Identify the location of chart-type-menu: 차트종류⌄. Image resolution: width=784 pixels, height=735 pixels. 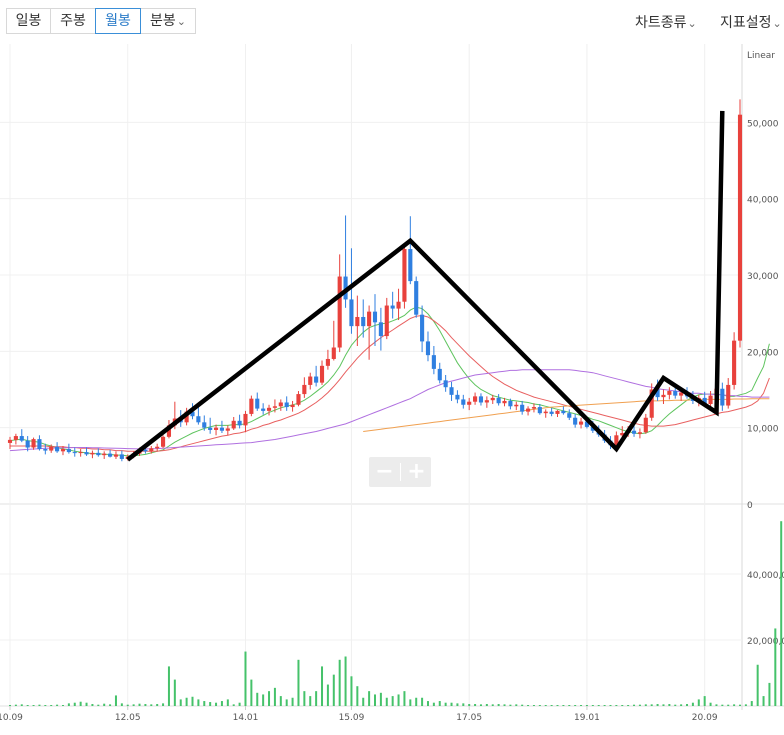
(666, 22).